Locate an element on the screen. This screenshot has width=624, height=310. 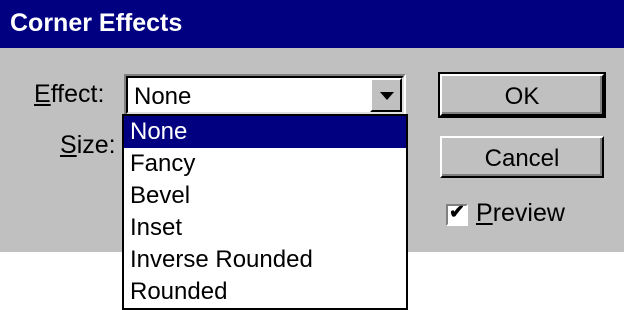
dropdown-option-inverse-rounded: Inverse Rounded is located at coordinates (265, 260).